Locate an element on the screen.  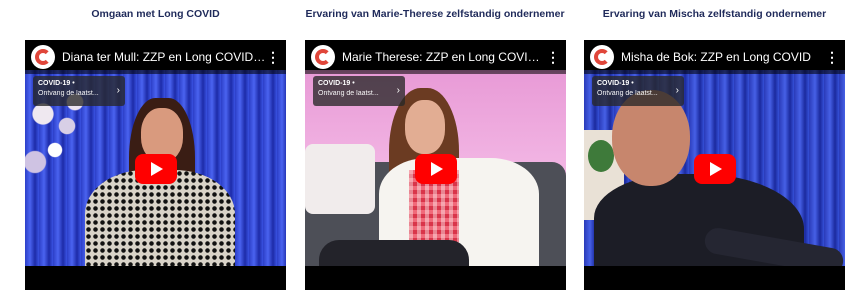
person-face is located at coordinates (425, 127).